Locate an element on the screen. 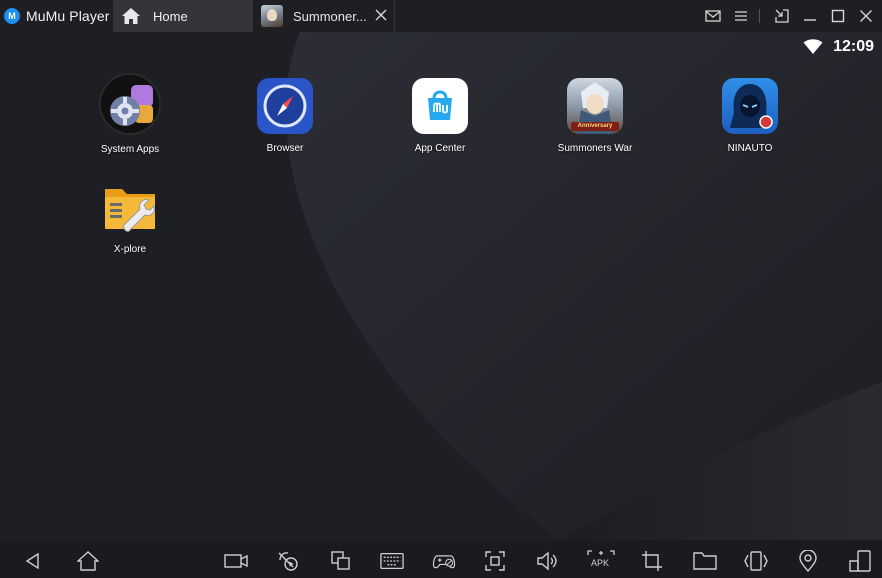 The width and height of the screenshot is (882, 578). app-label: System Apps is located at coordinates (130, 149).